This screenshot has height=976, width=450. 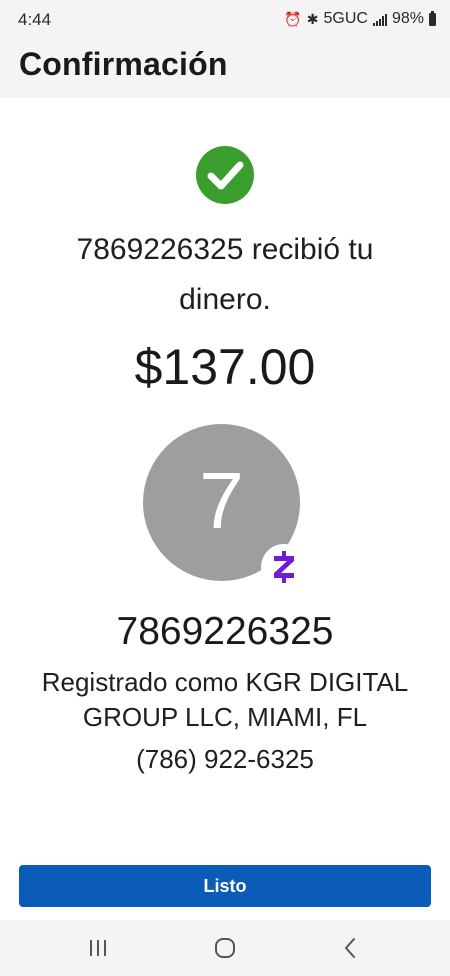 I want to click on network-label: 5GUC, so click(x=345, y=18).